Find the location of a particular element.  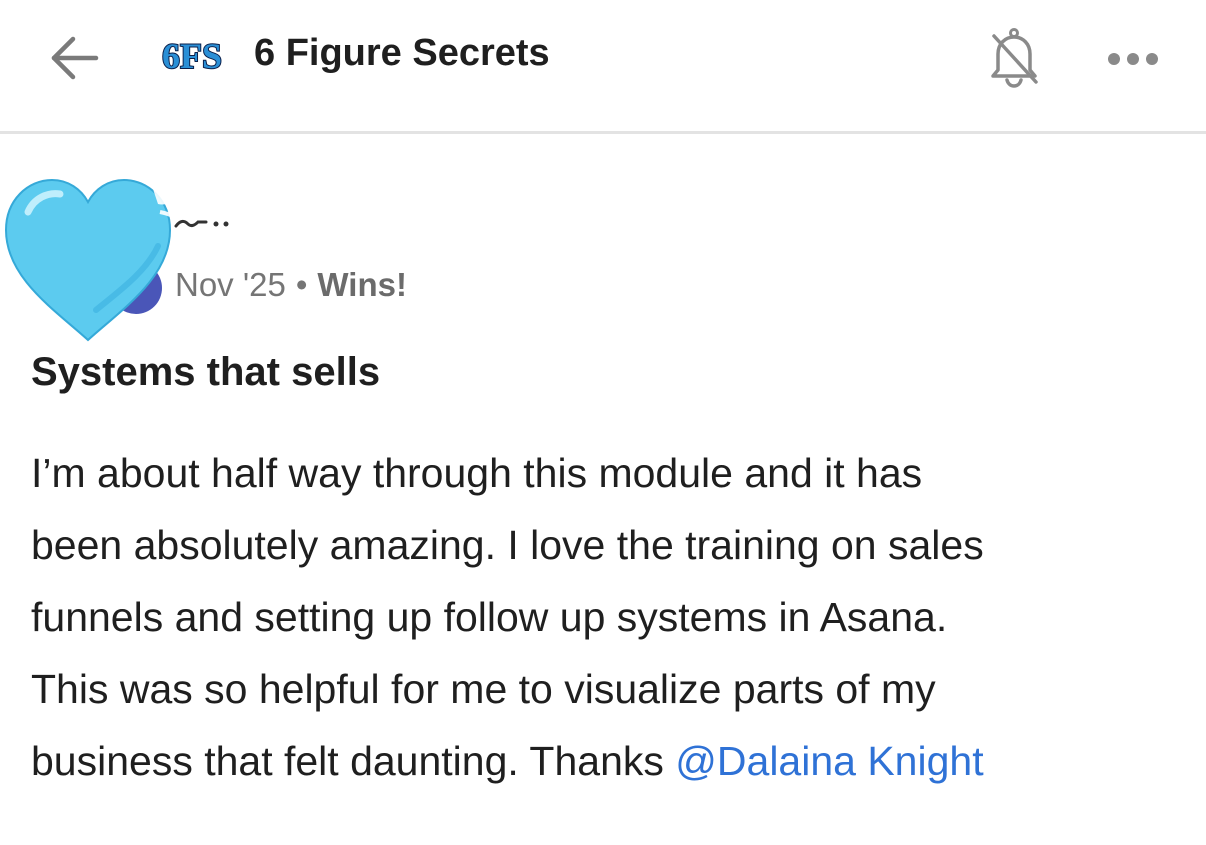

author-avatar is located at coordinates (95, 255).